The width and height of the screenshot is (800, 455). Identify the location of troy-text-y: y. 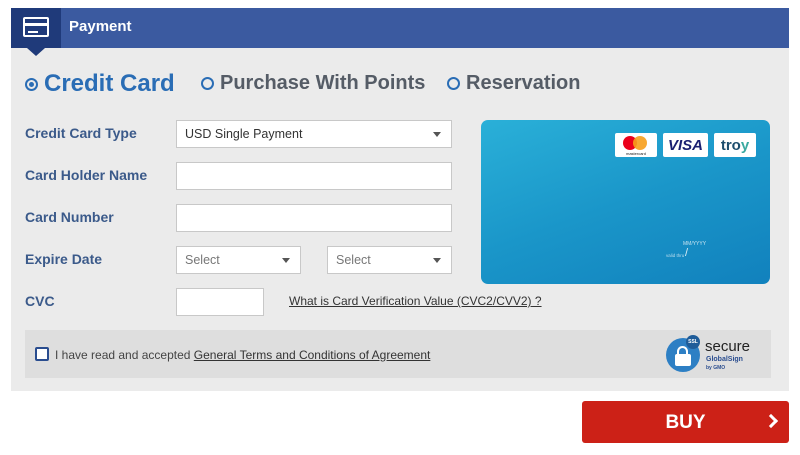
(745, 145).